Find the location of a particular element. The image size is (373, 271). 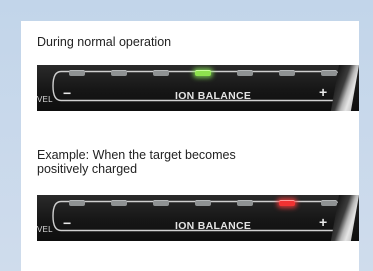

ion-balance-panel-normal: VEL − ION BALANCE + is located at coordinates (198, 88).